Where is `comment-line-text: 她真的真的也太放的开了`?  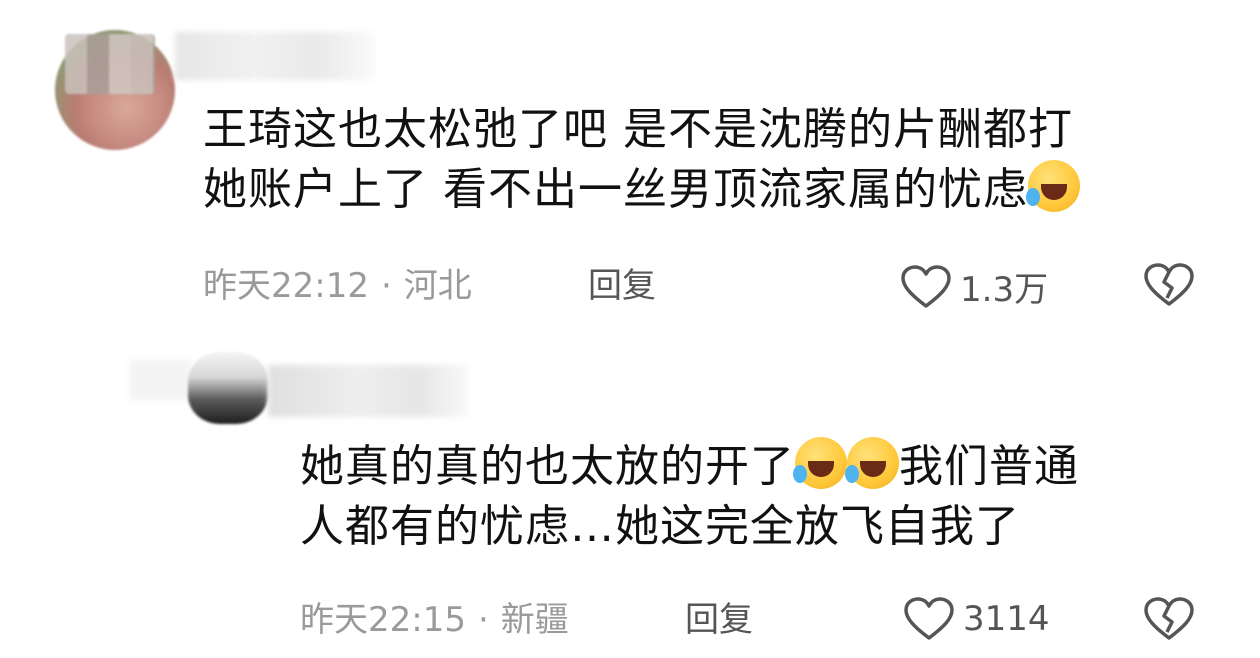 comment-line-text: 她真的真的也太放的开了 is located at coordinates (547, 466).